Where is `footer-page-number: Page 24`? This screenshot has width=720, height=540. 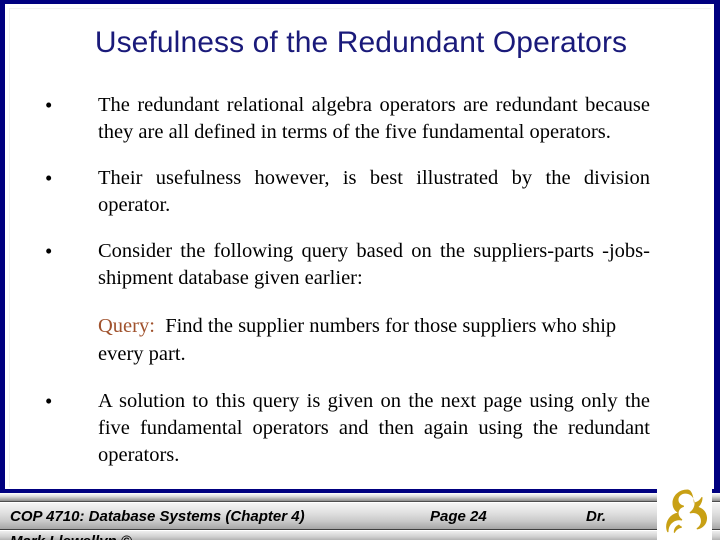 footer-page-number: Page 24 is located at coordinates (458, 516).